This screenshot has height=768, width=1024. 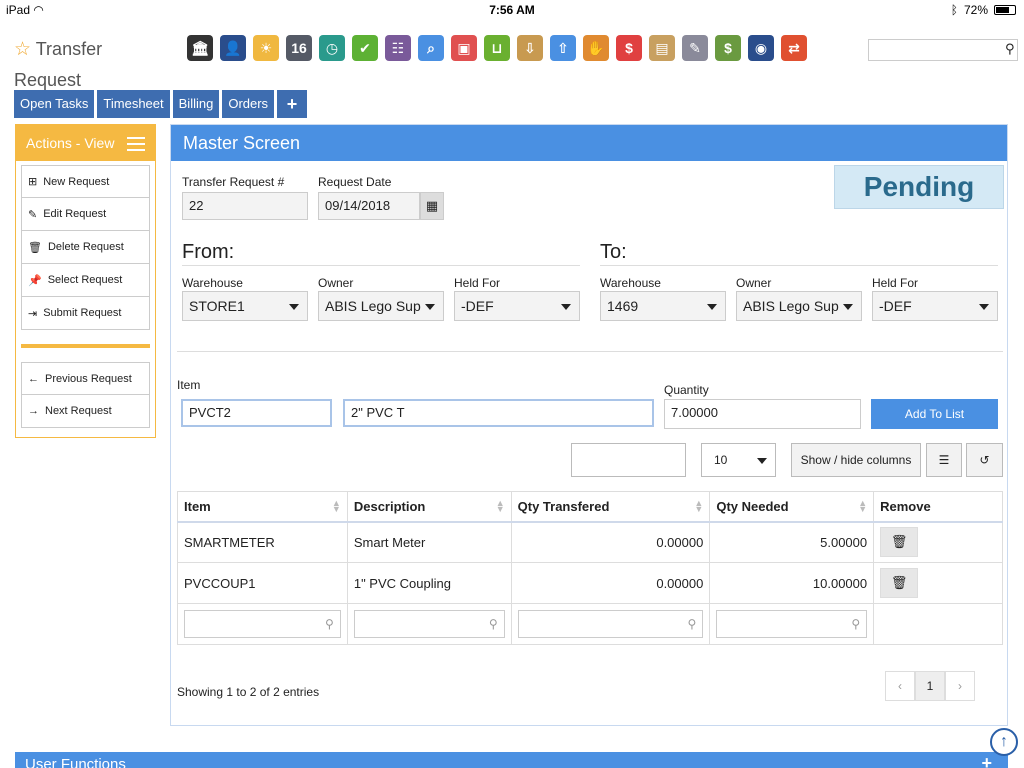 I want to click on basket-icon: ⊔, so click(x=497, y=48).